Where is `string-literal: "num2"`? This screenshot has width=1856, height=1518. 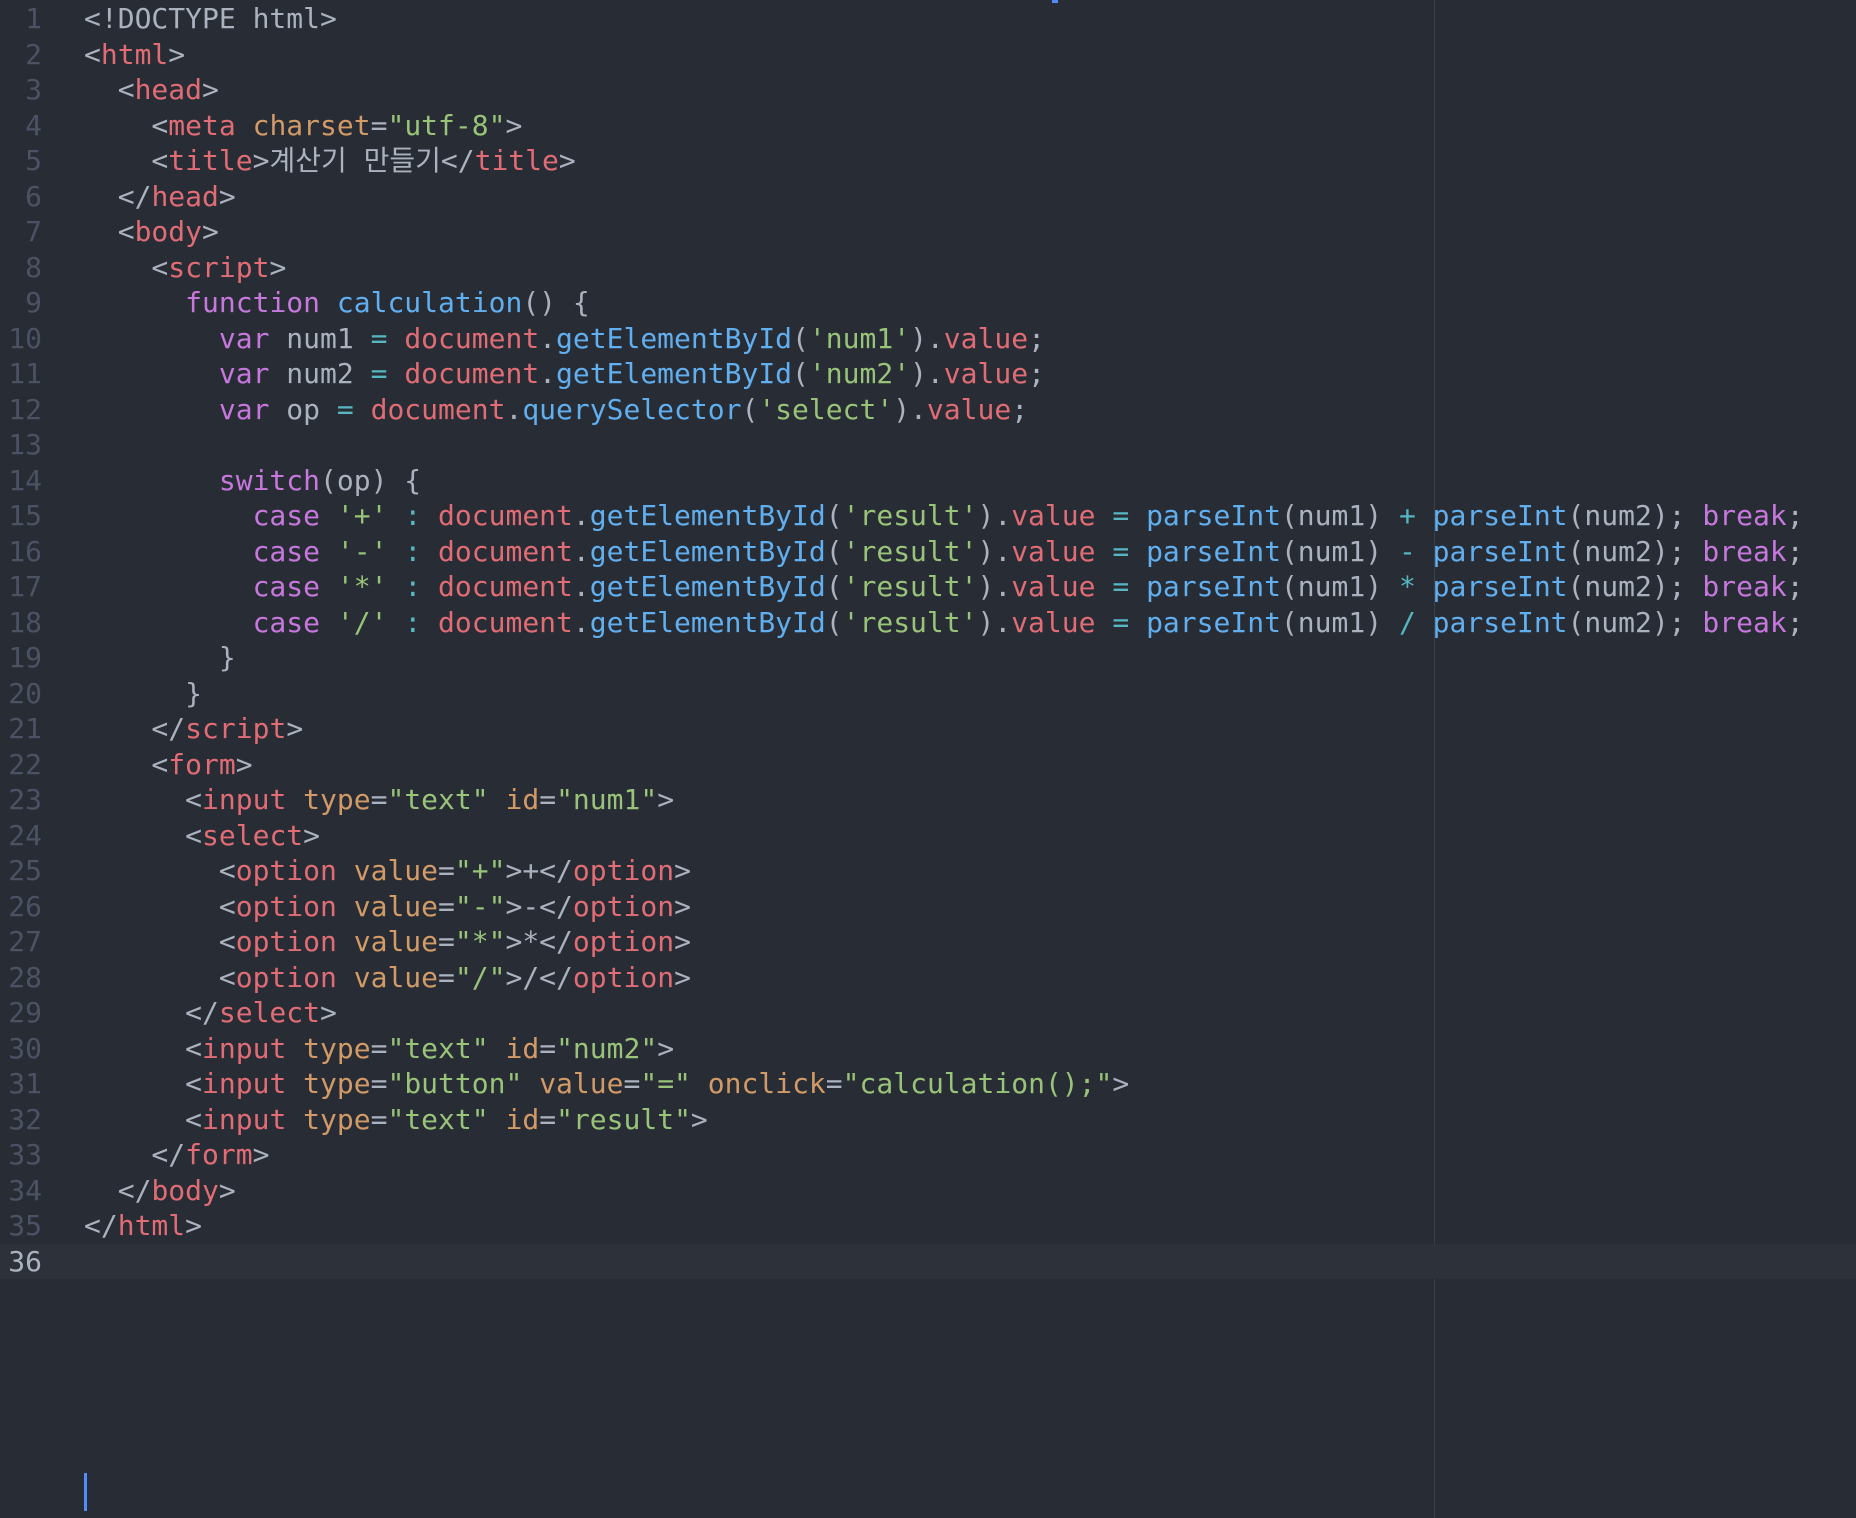 string-literal: "num2" is located at coordinates (607, 1048).